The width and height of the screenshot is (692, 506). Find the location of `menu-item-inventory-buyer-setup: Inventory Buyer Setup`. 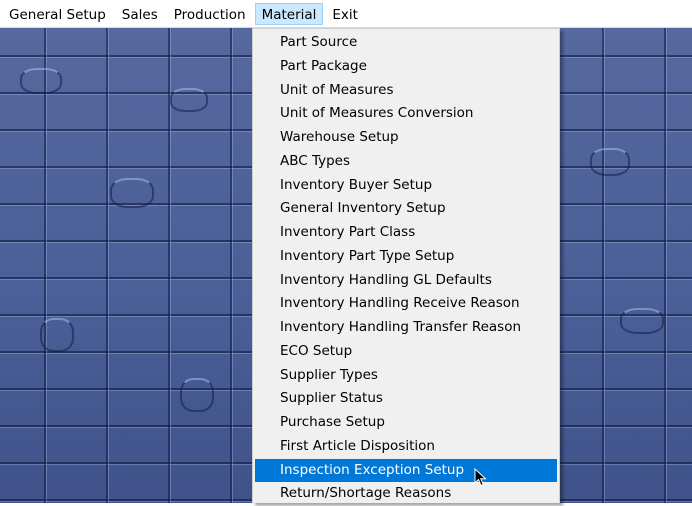

menu-item-inventory-buyer-setup: Inventory Buyer Setup is located at coordinates (406, 186).